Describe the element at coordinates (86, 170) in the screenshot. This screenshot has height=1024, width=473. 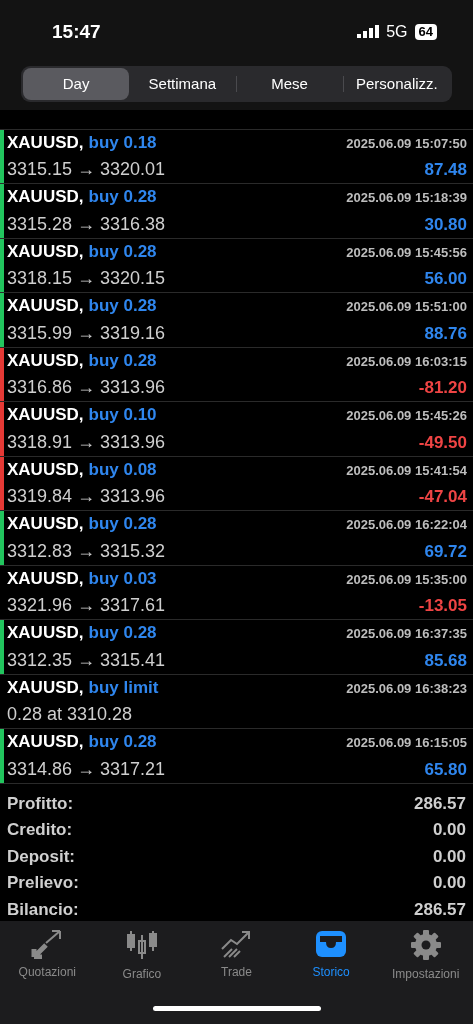
I see `deal-prices: 3315.15 → 3320.01` at that location.